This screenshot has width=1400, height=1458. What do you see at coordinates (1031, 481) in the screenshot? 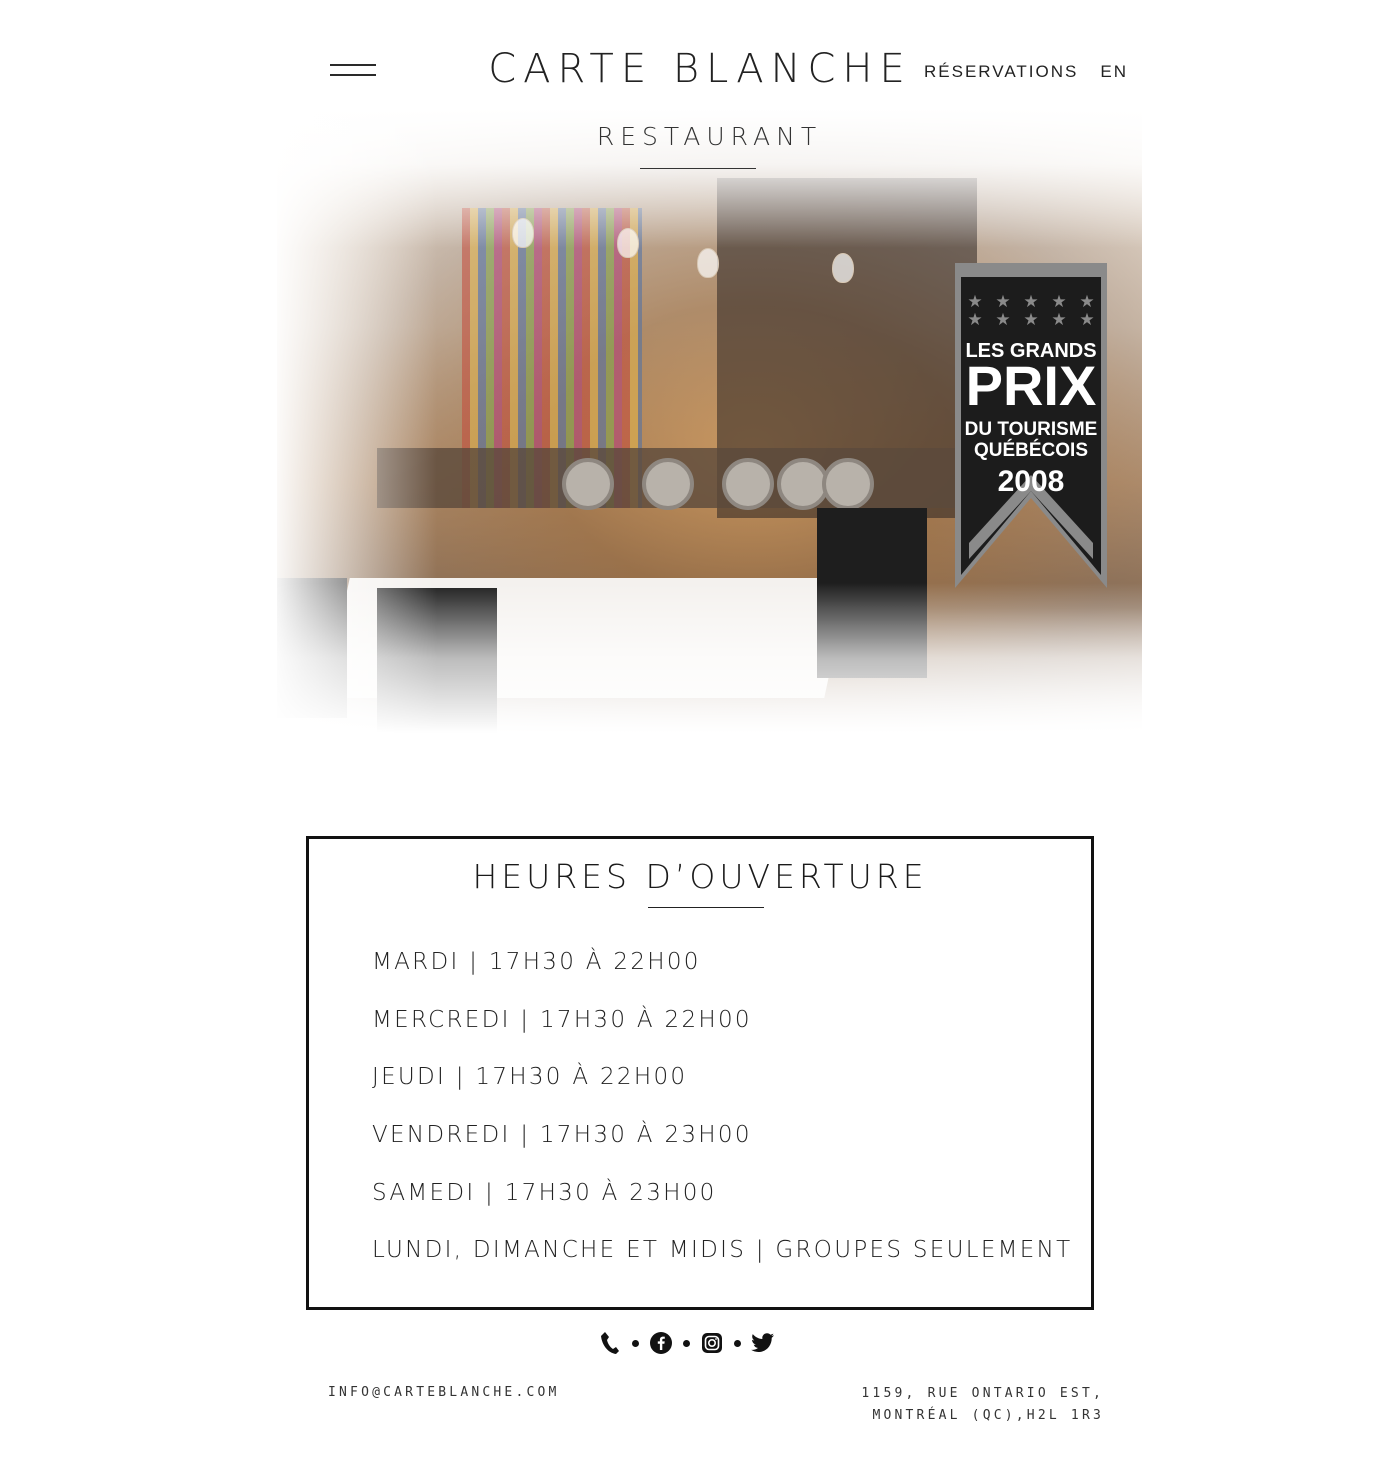
I see `award-year: 2008` at bounding box center [1031, 481].